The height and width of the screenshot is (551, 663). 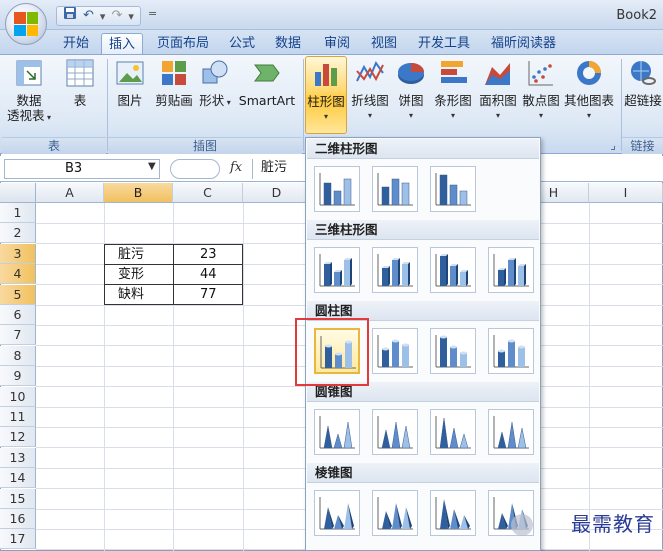 What do you see at coordinates (195, 169) in the screenshot?
I see `formula-bar-resize-handle` at bounding box center [195, 169].